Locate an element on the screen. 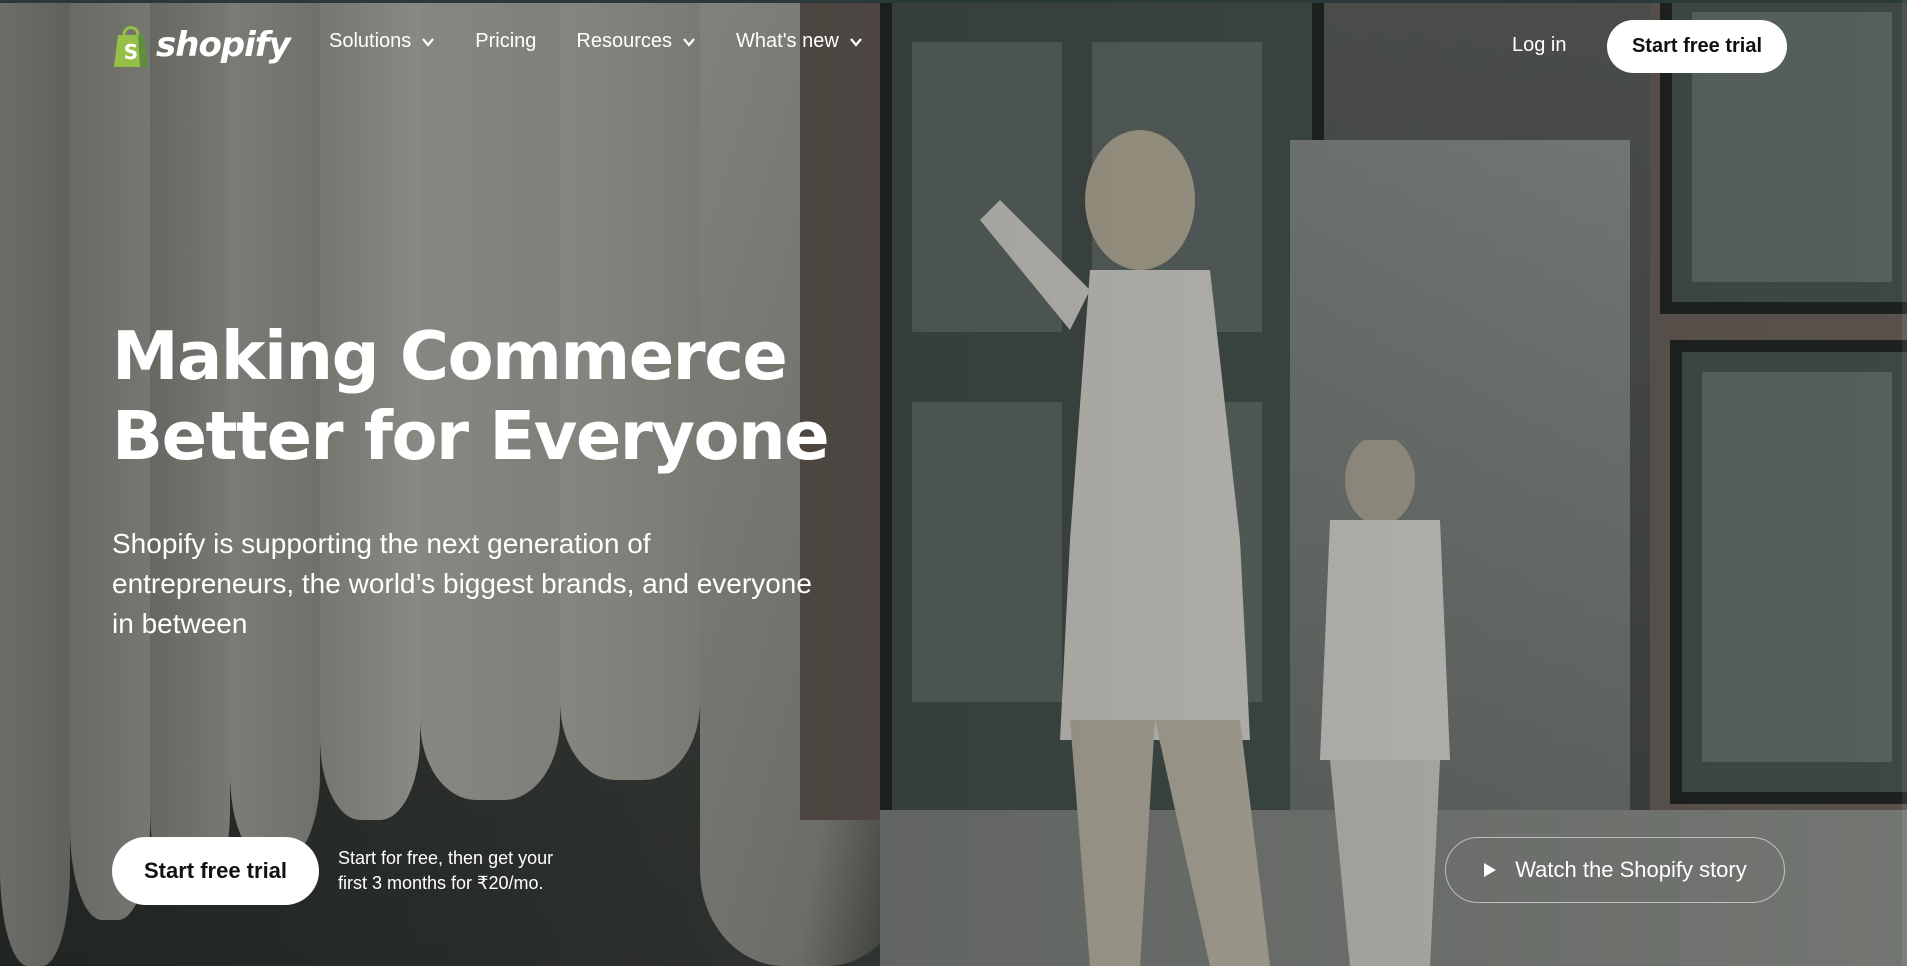 The width and height of the screenshot is (1907, 966). nav-item-resources: Resources is located at coordinates (636, 41).